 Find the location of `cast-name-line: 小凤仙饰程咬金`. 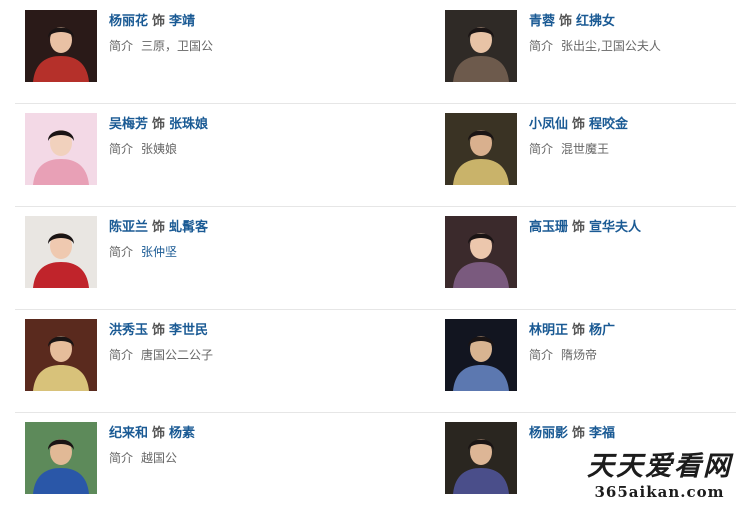

cast-name-line: 小凤仙饰程咬金 is located at coordinates (578, 122).